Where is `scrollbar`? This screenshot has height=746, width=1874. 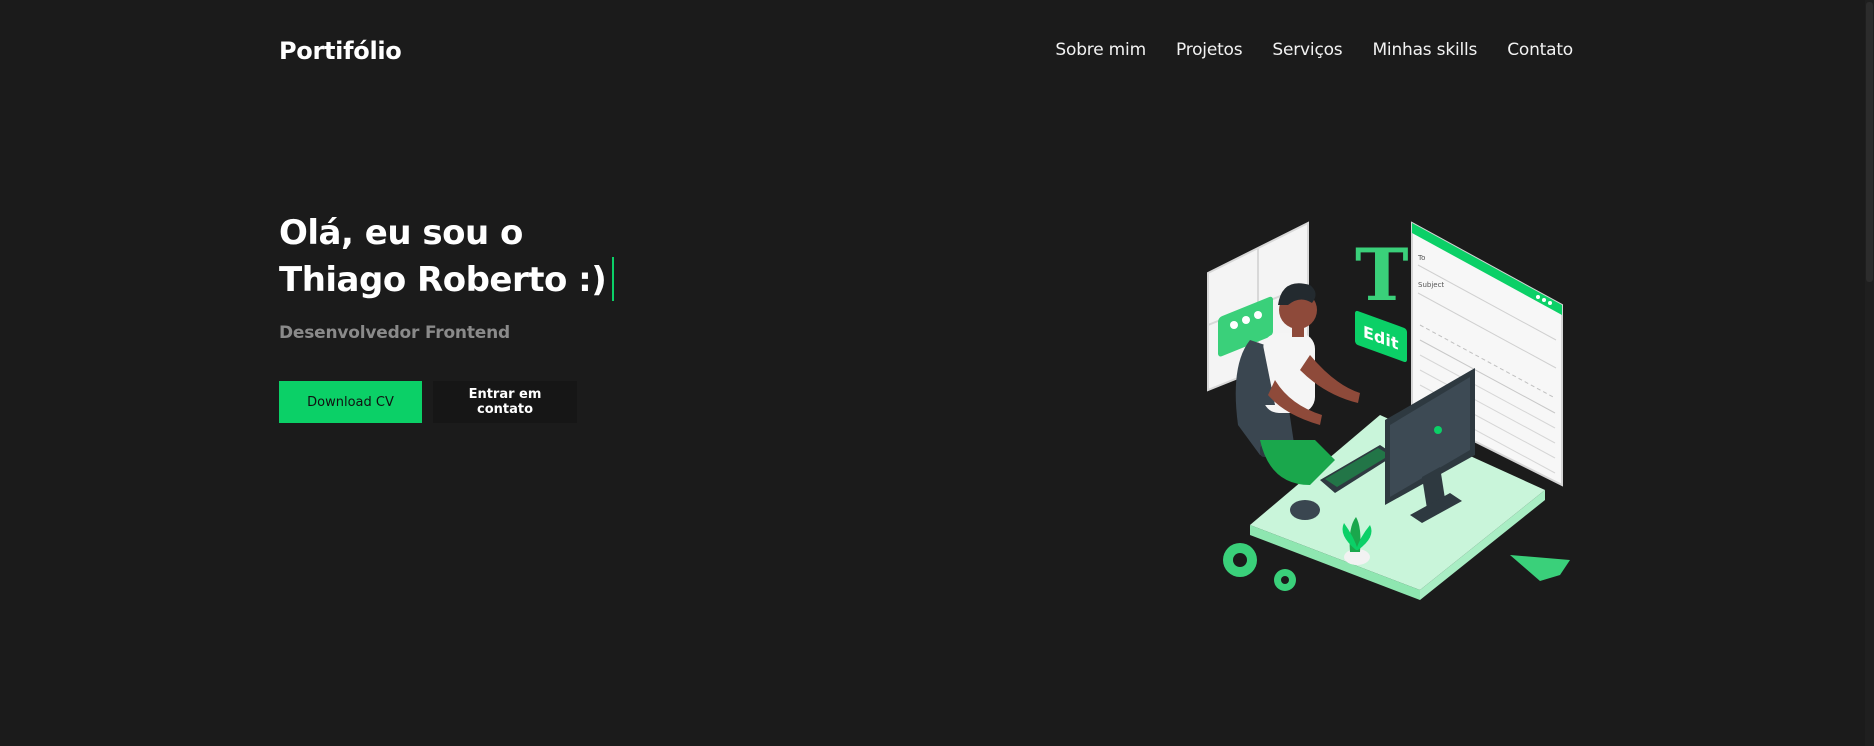 scrollbar is located at coordinates (1869, 373).